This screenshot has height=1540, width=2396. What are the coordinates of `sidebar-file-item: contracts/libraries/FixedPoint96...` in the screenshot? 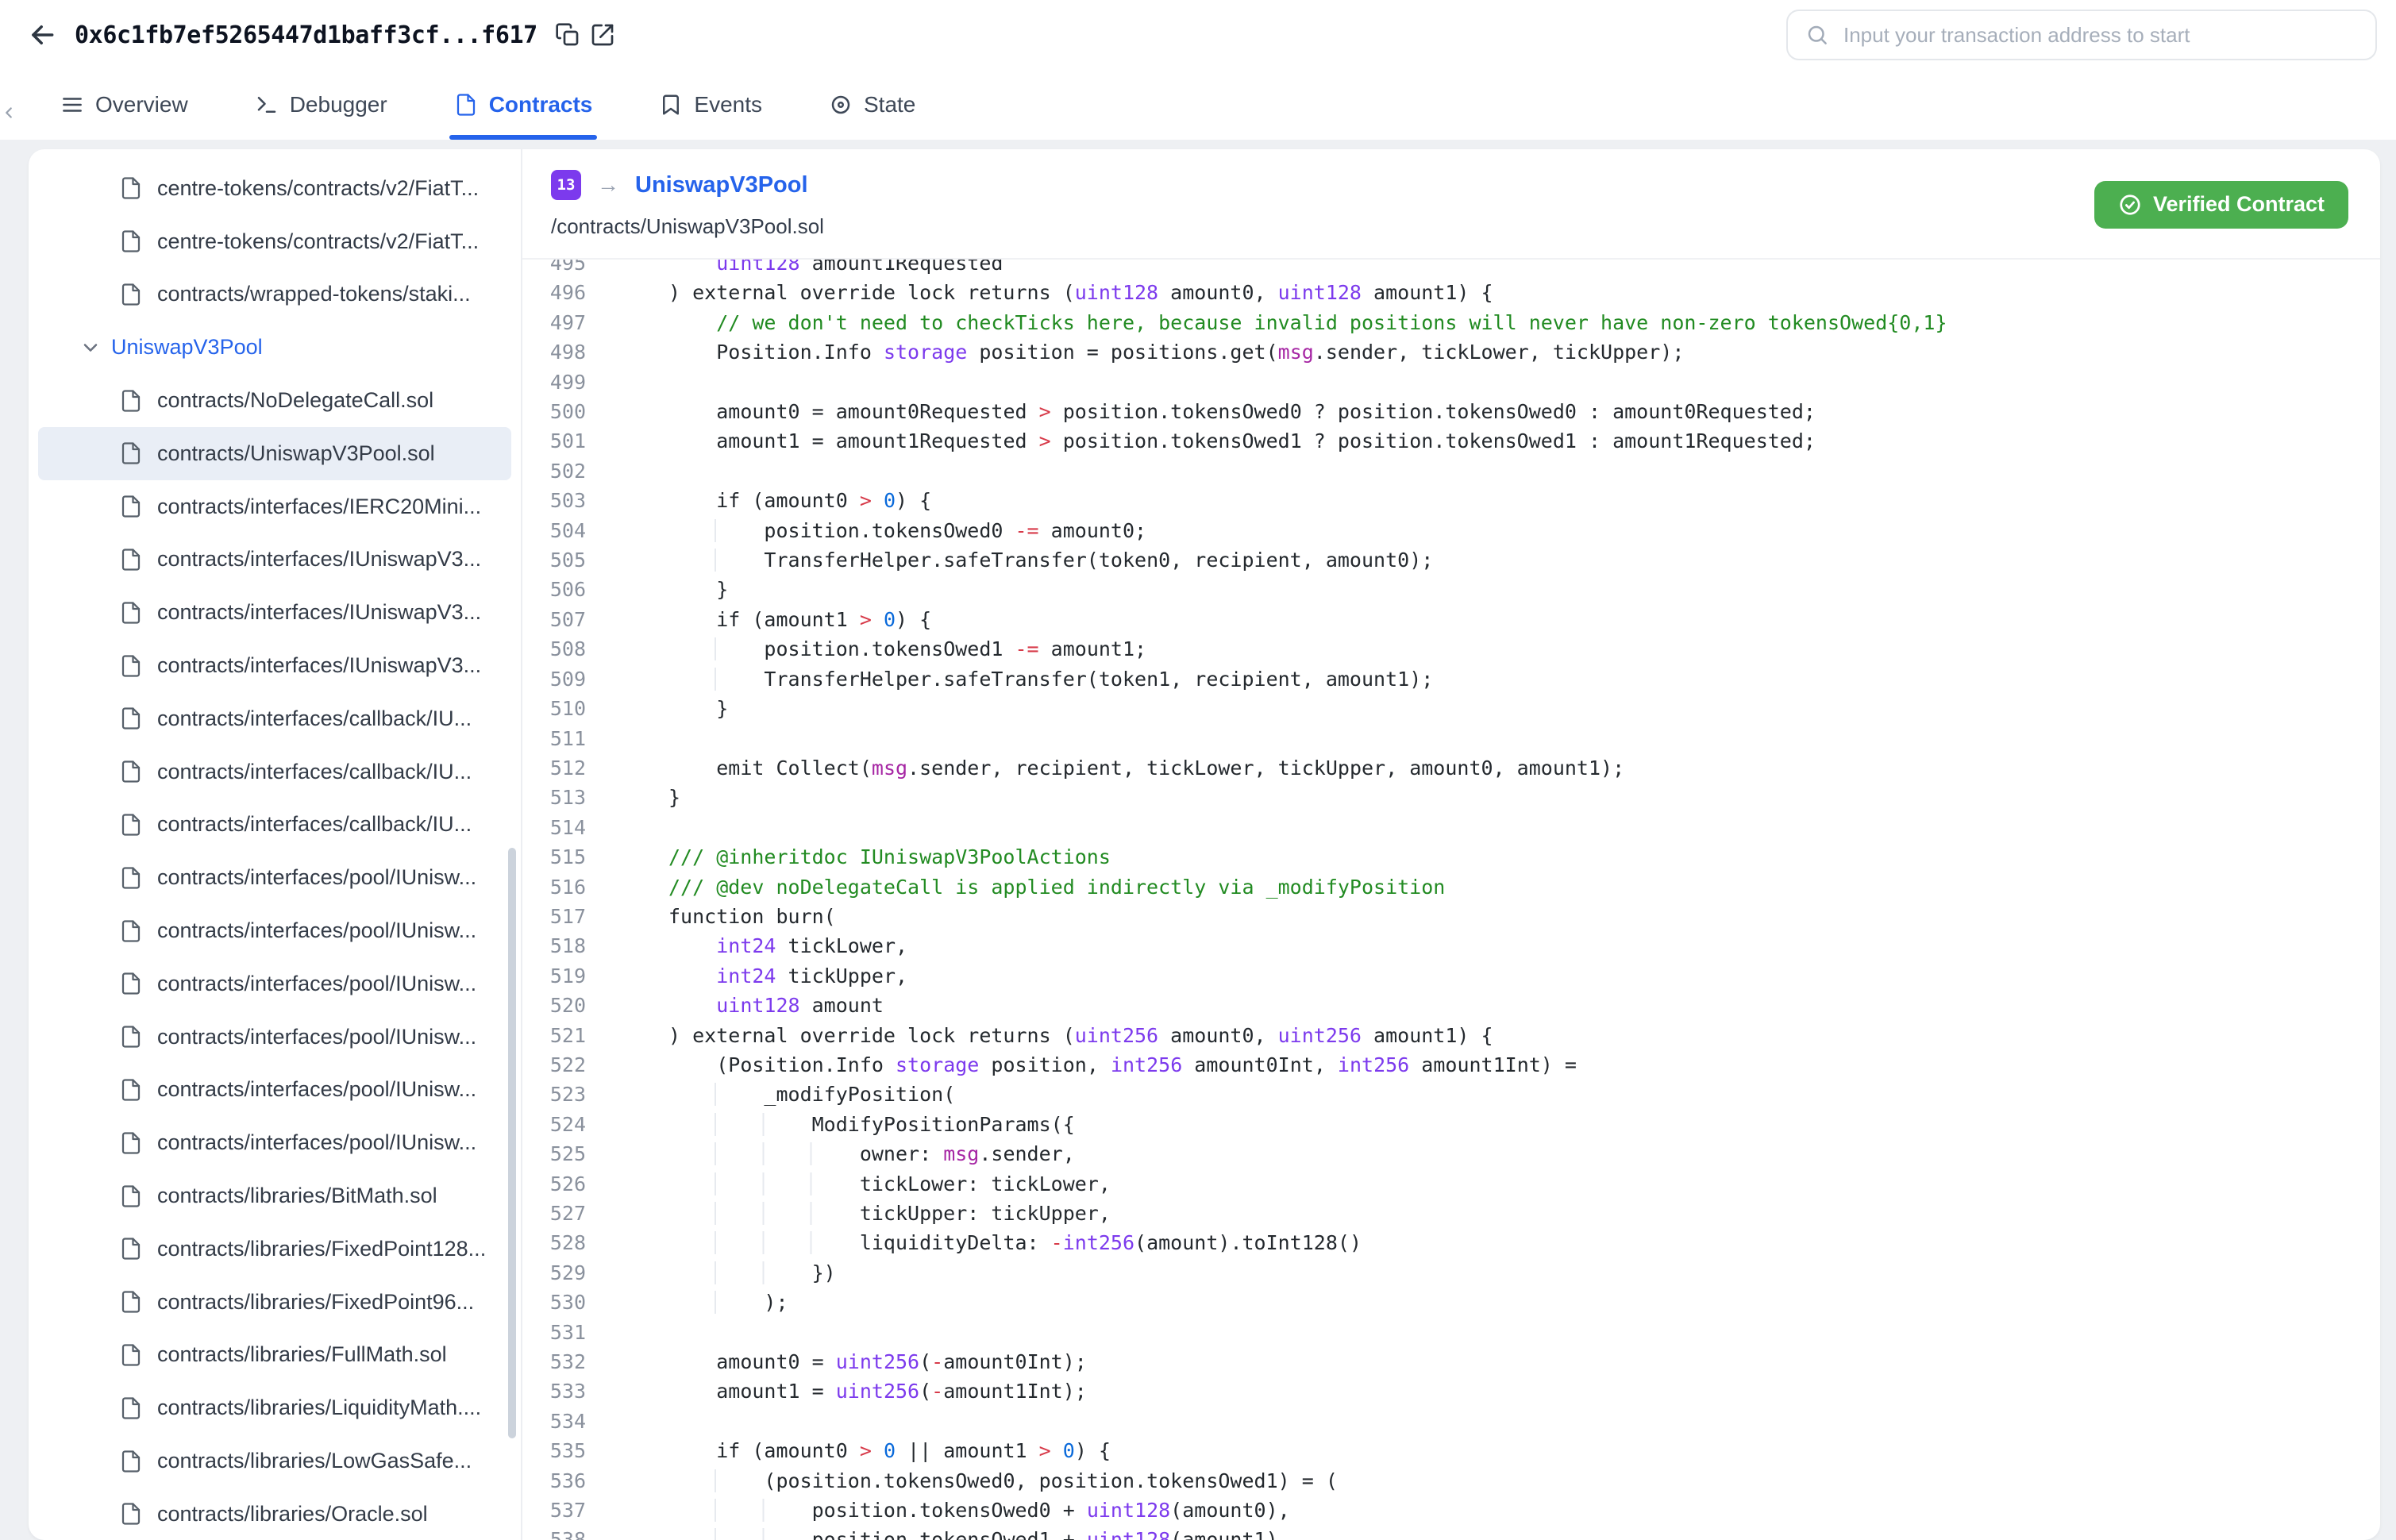 It's located at (275, 1302).